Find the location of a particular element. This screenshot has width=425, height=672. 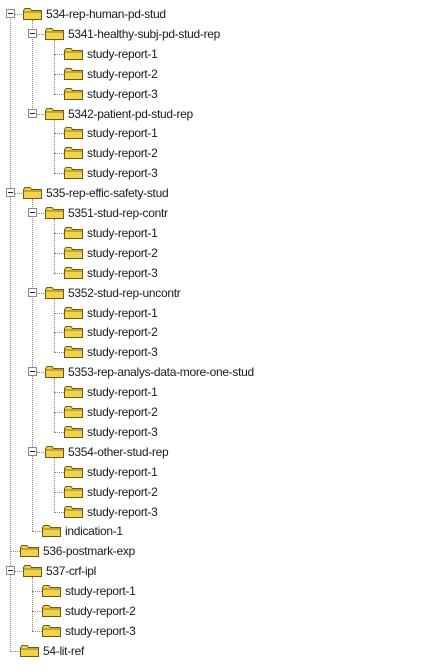

tree-node-5342-patient-pd-stud-rep: 5342-patient-pd-stud-rep is located at coordinates (212, 114).